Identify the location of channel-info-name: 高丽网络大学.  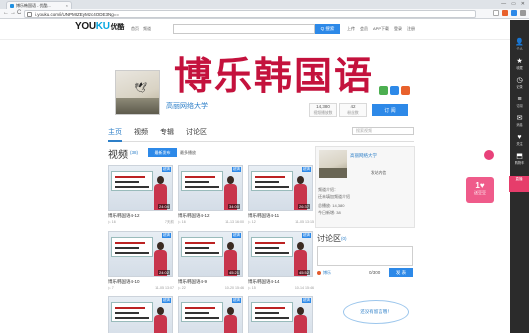
(363, 156).